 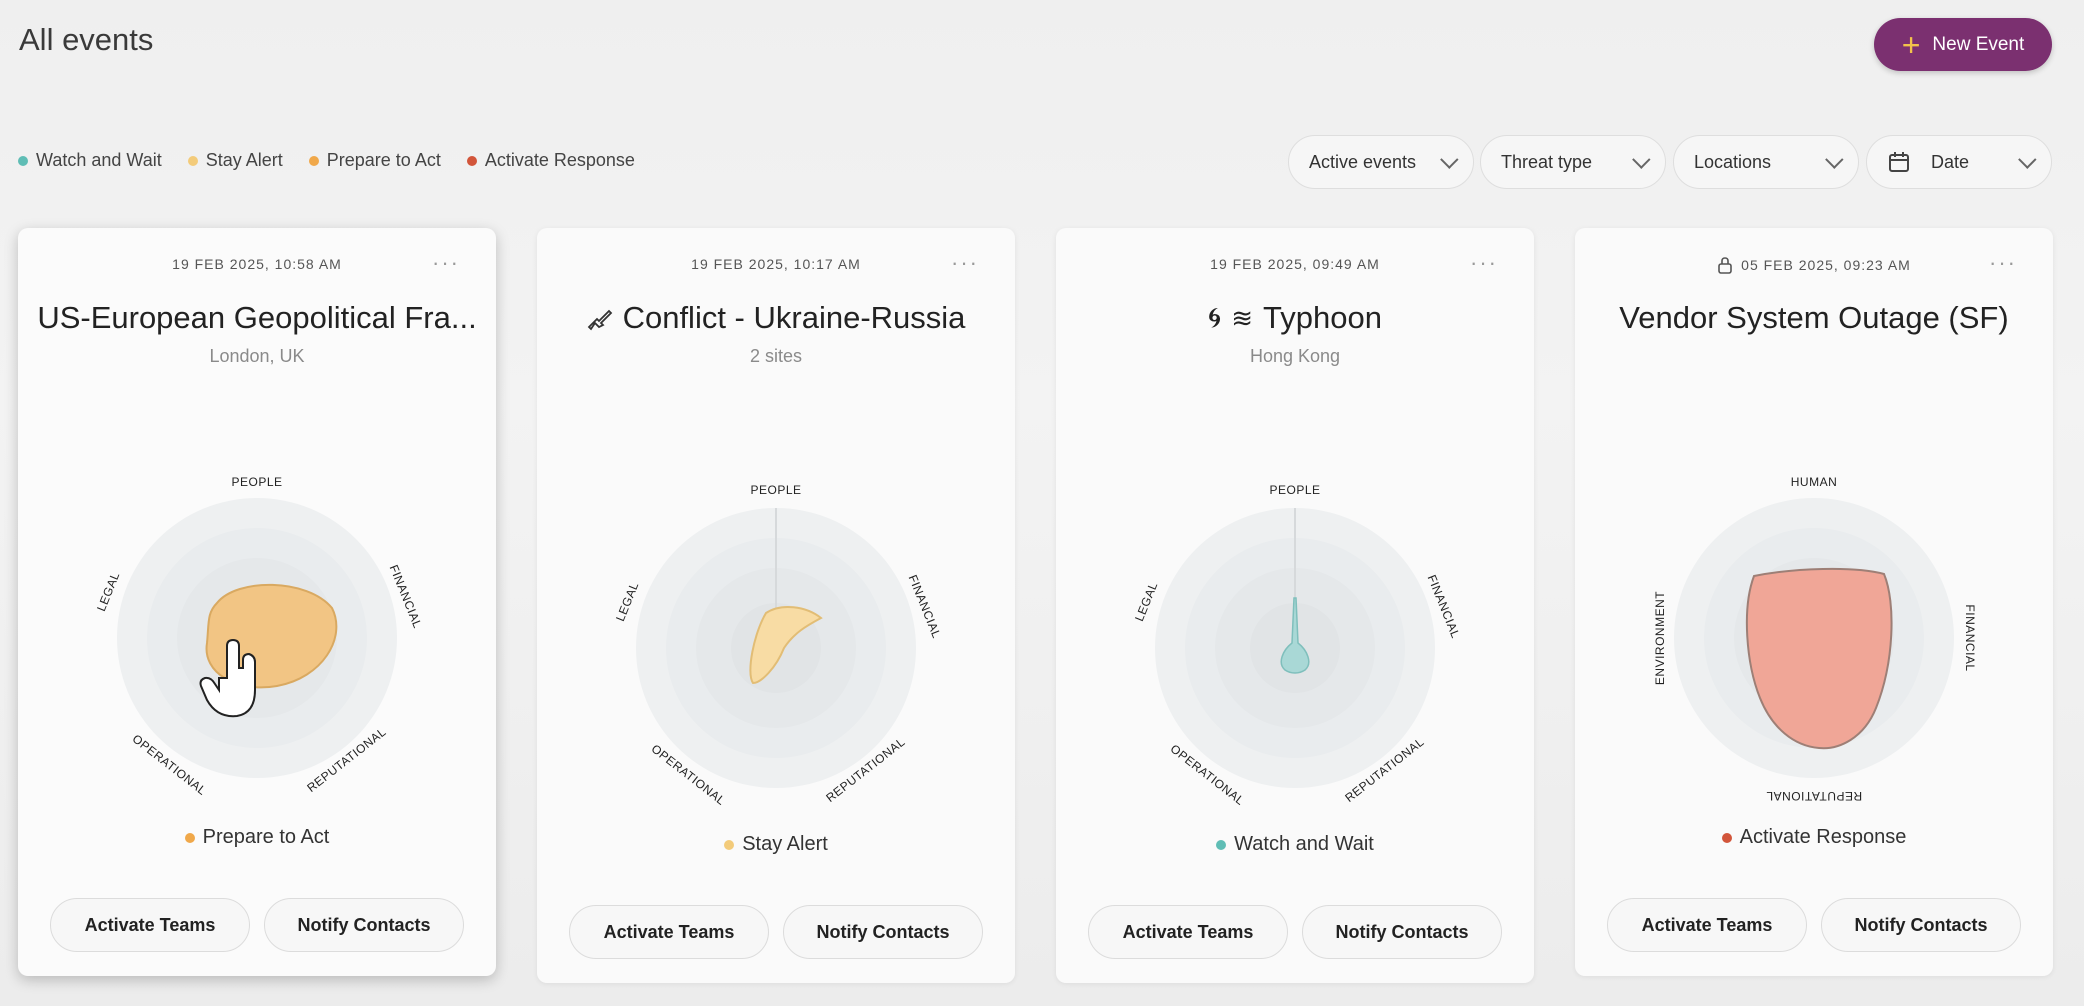 What do you see at coordinates (383, 160) in the screenshot?
I see `legend-label: Prepare to Act` at bounding box center [383, 160].